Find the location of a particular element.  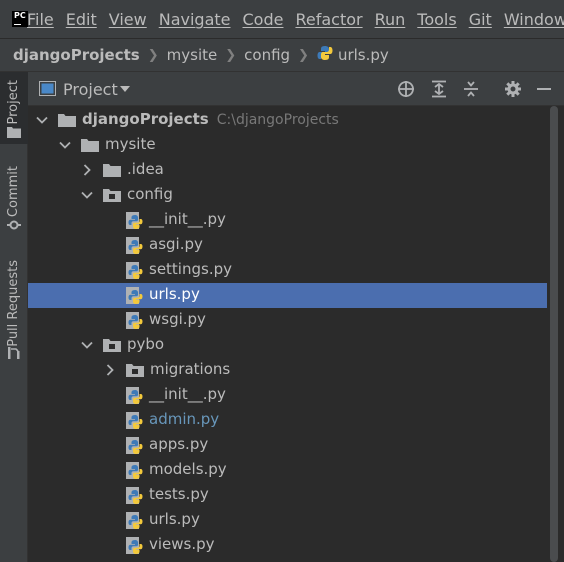

collapse-all-icon is located at coordinates (471, 89).